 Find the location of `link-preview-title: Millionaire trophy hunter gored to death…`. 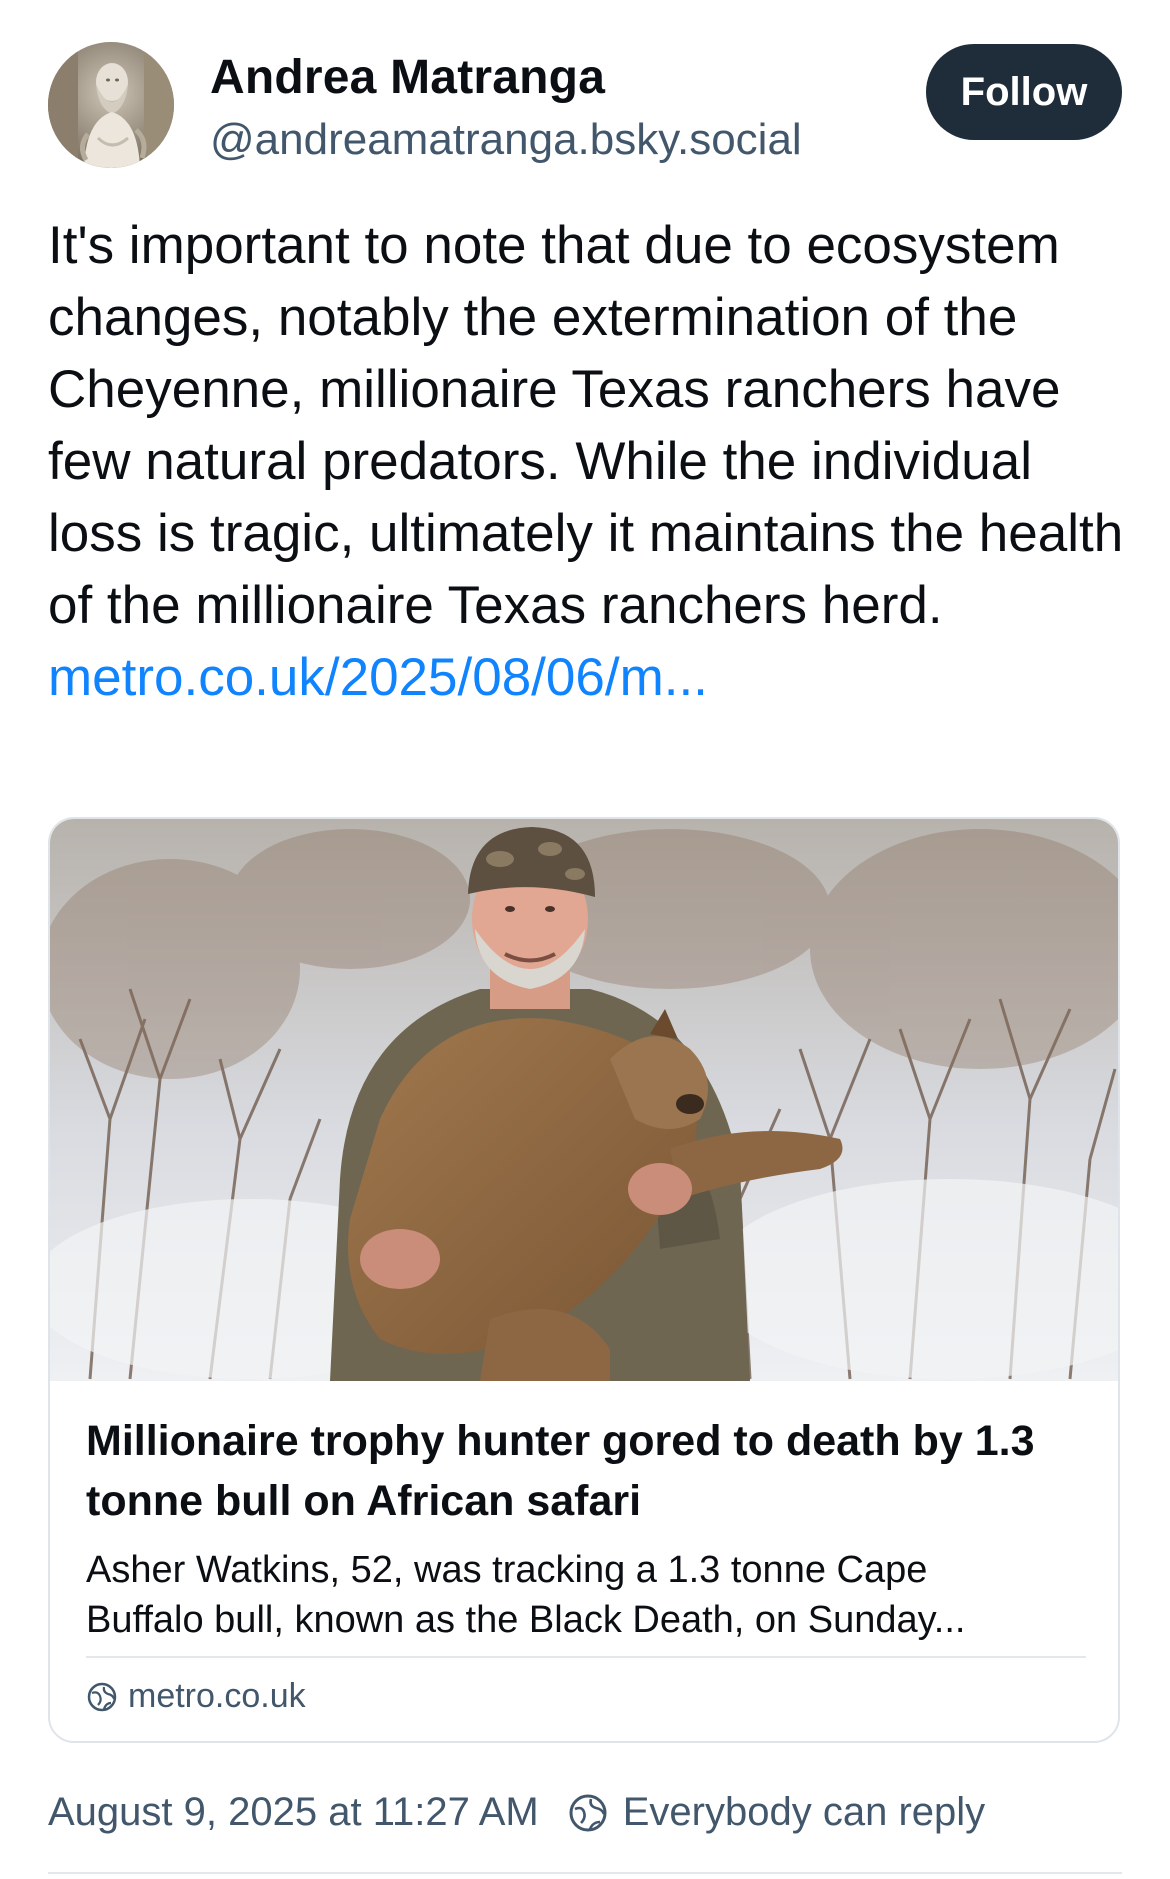

link-preview-title: Millionaire trophy hunter gored to death… is located at coordinates (586, 1471).